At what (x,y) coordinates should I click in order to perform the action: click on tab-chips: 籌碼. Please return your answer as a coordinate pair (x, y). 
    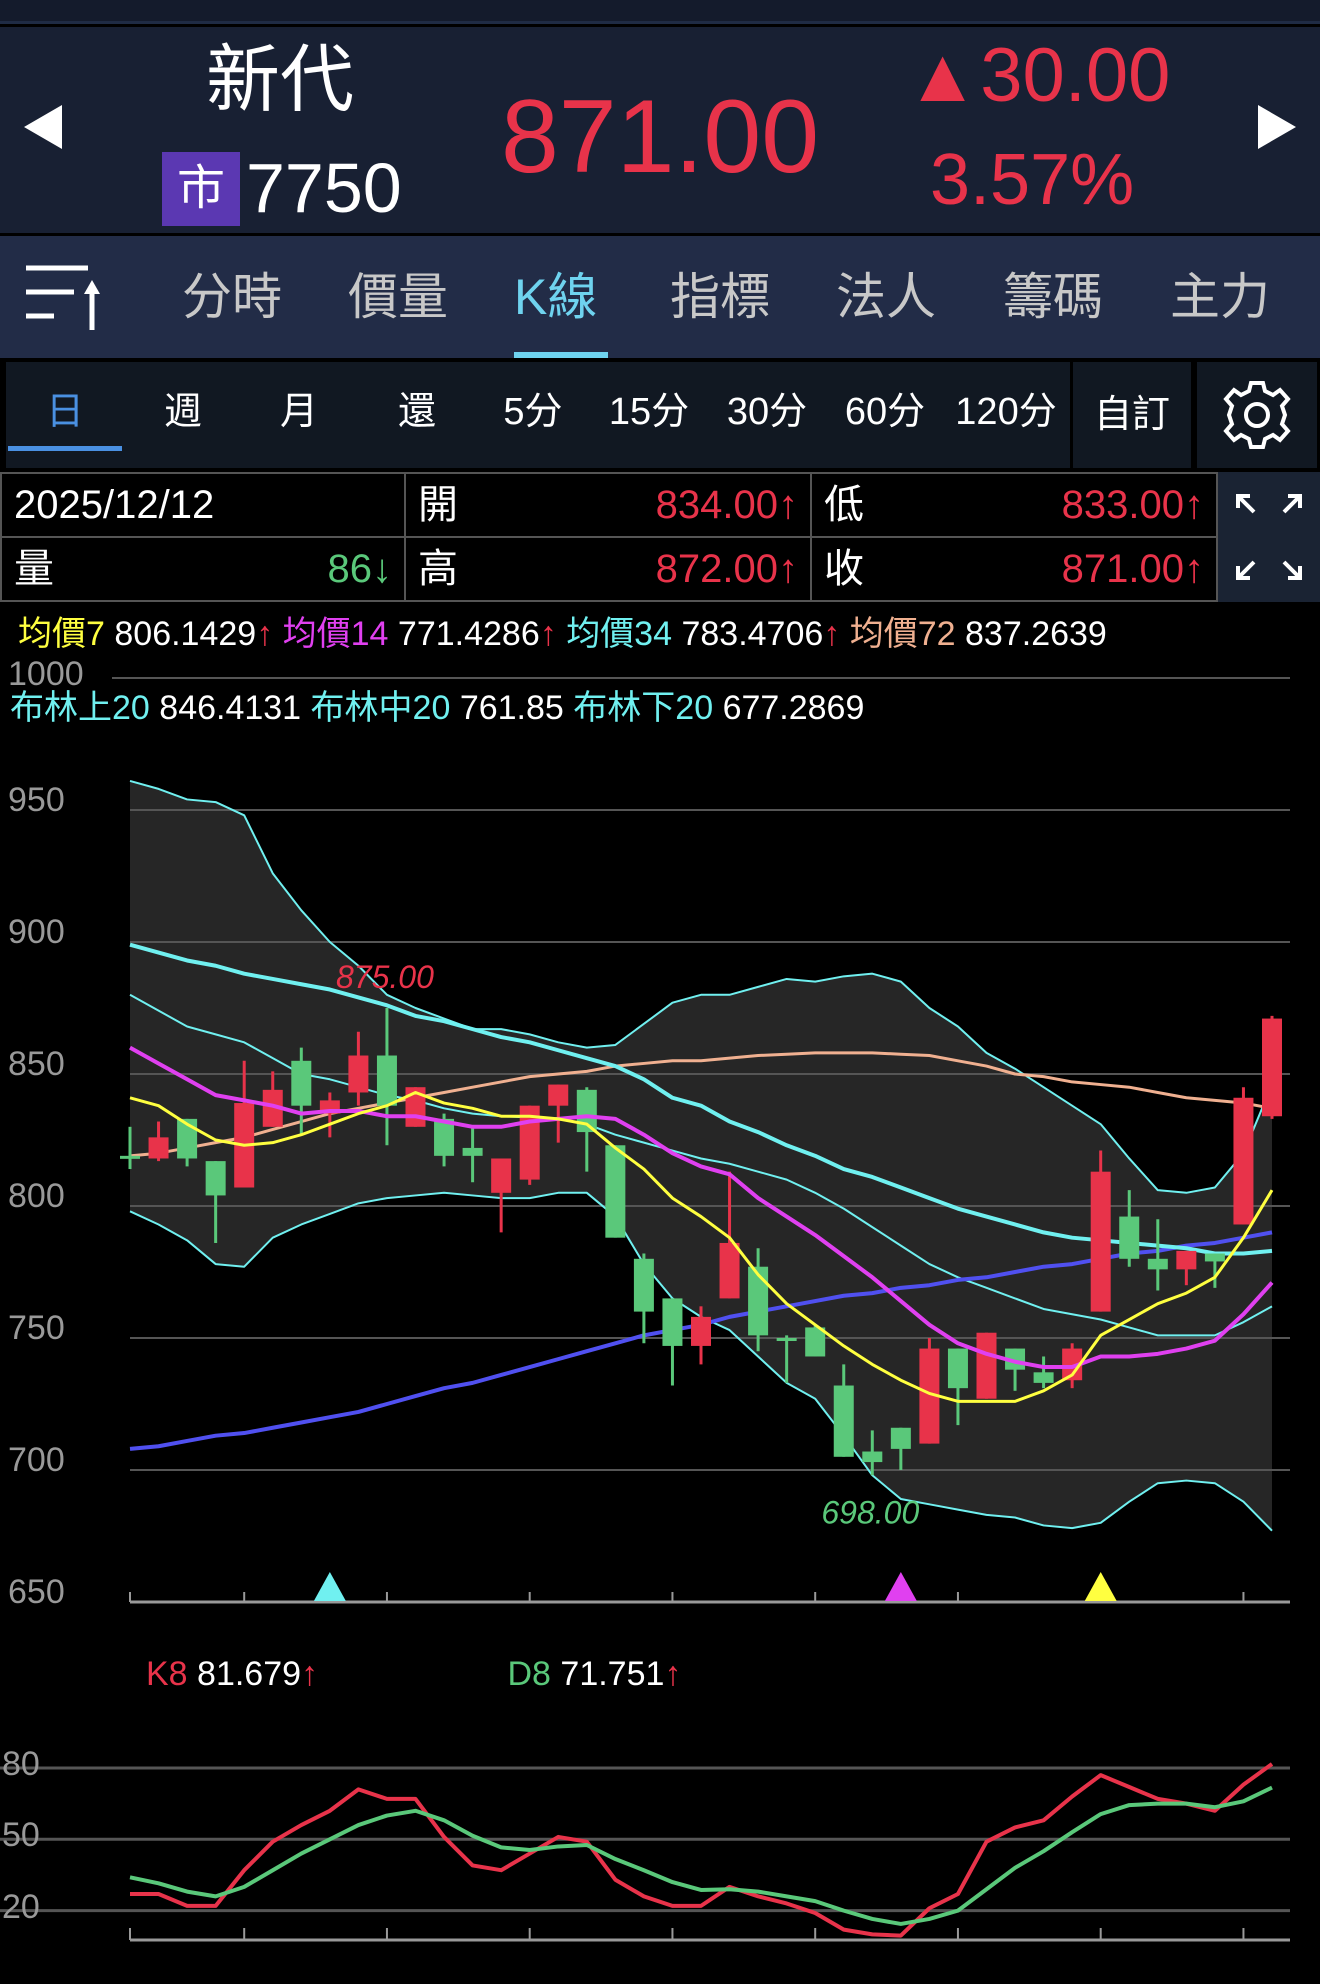
    Looking at the image, I should click on (1053, 297).